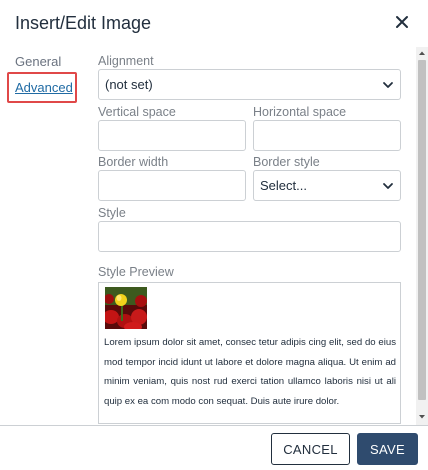  Describe the element at coordinates (387, 449) in the screenshot. I see `save-button: SAVE` at that location.